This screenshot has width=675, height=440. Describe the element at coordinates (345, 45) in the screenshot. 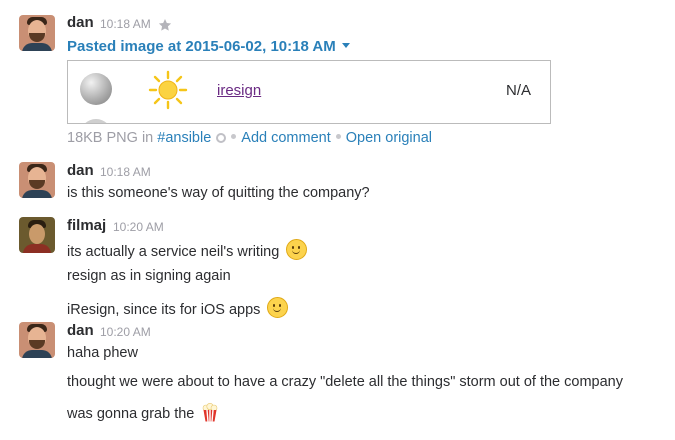

I see `caret-down-icon` at that location.